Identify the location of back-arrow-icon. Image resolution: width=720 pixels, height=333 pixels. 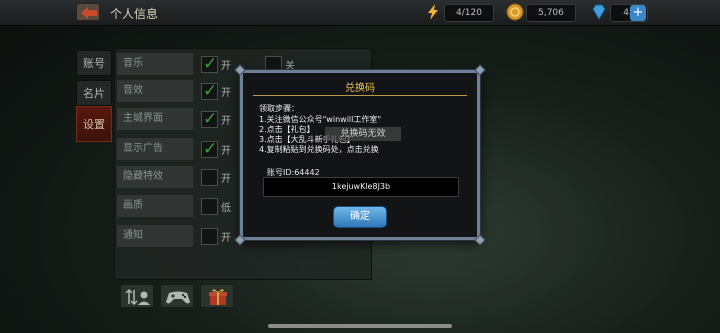
(89, 13).